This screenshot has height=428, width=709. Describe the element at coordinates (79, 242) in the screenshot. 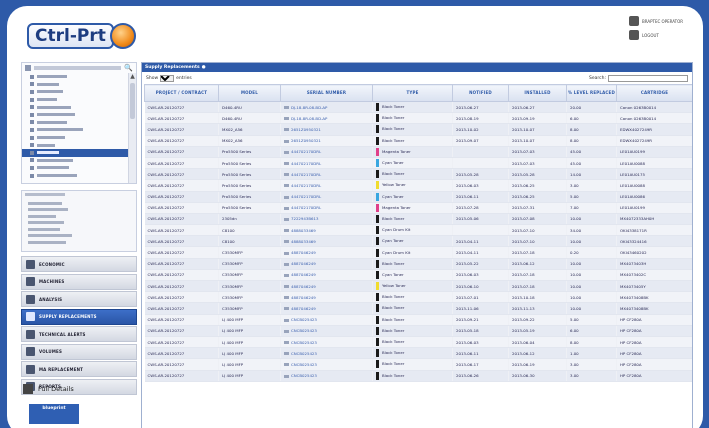

I see `recent-item` at that location.